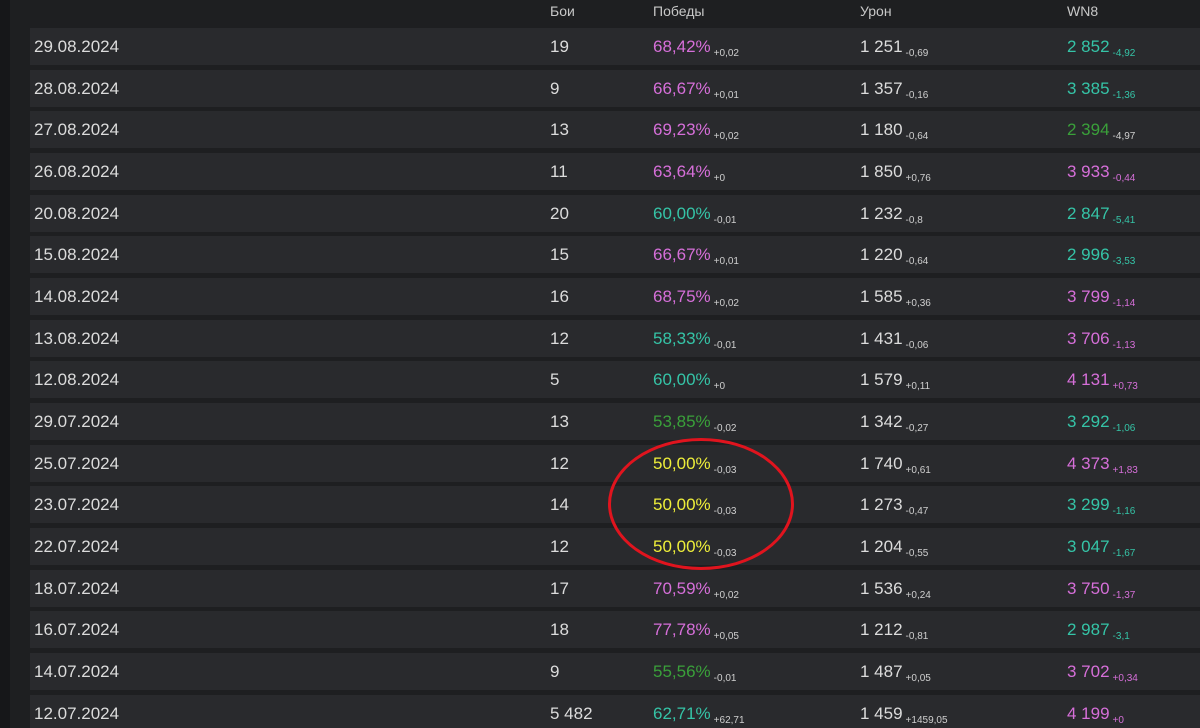  I want to click on damage-cell: 1 273 -0,47, so click(894, 506).